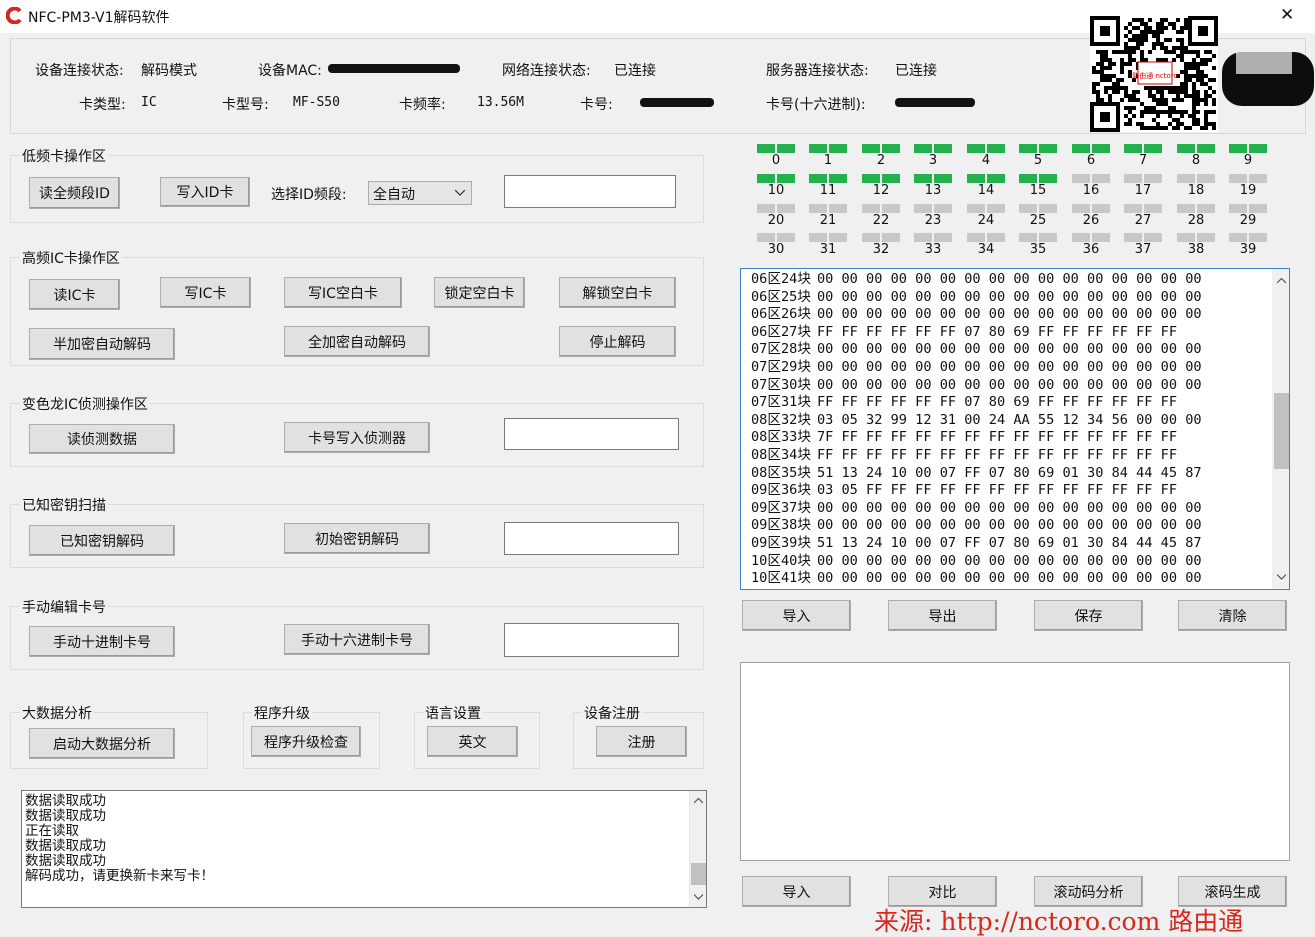 Image resolution: width=1315 pixels, height=937 pixels. Describe the element at coordinates (1196, 249) in the screenshot. I see `sector-number: 38` at that location.